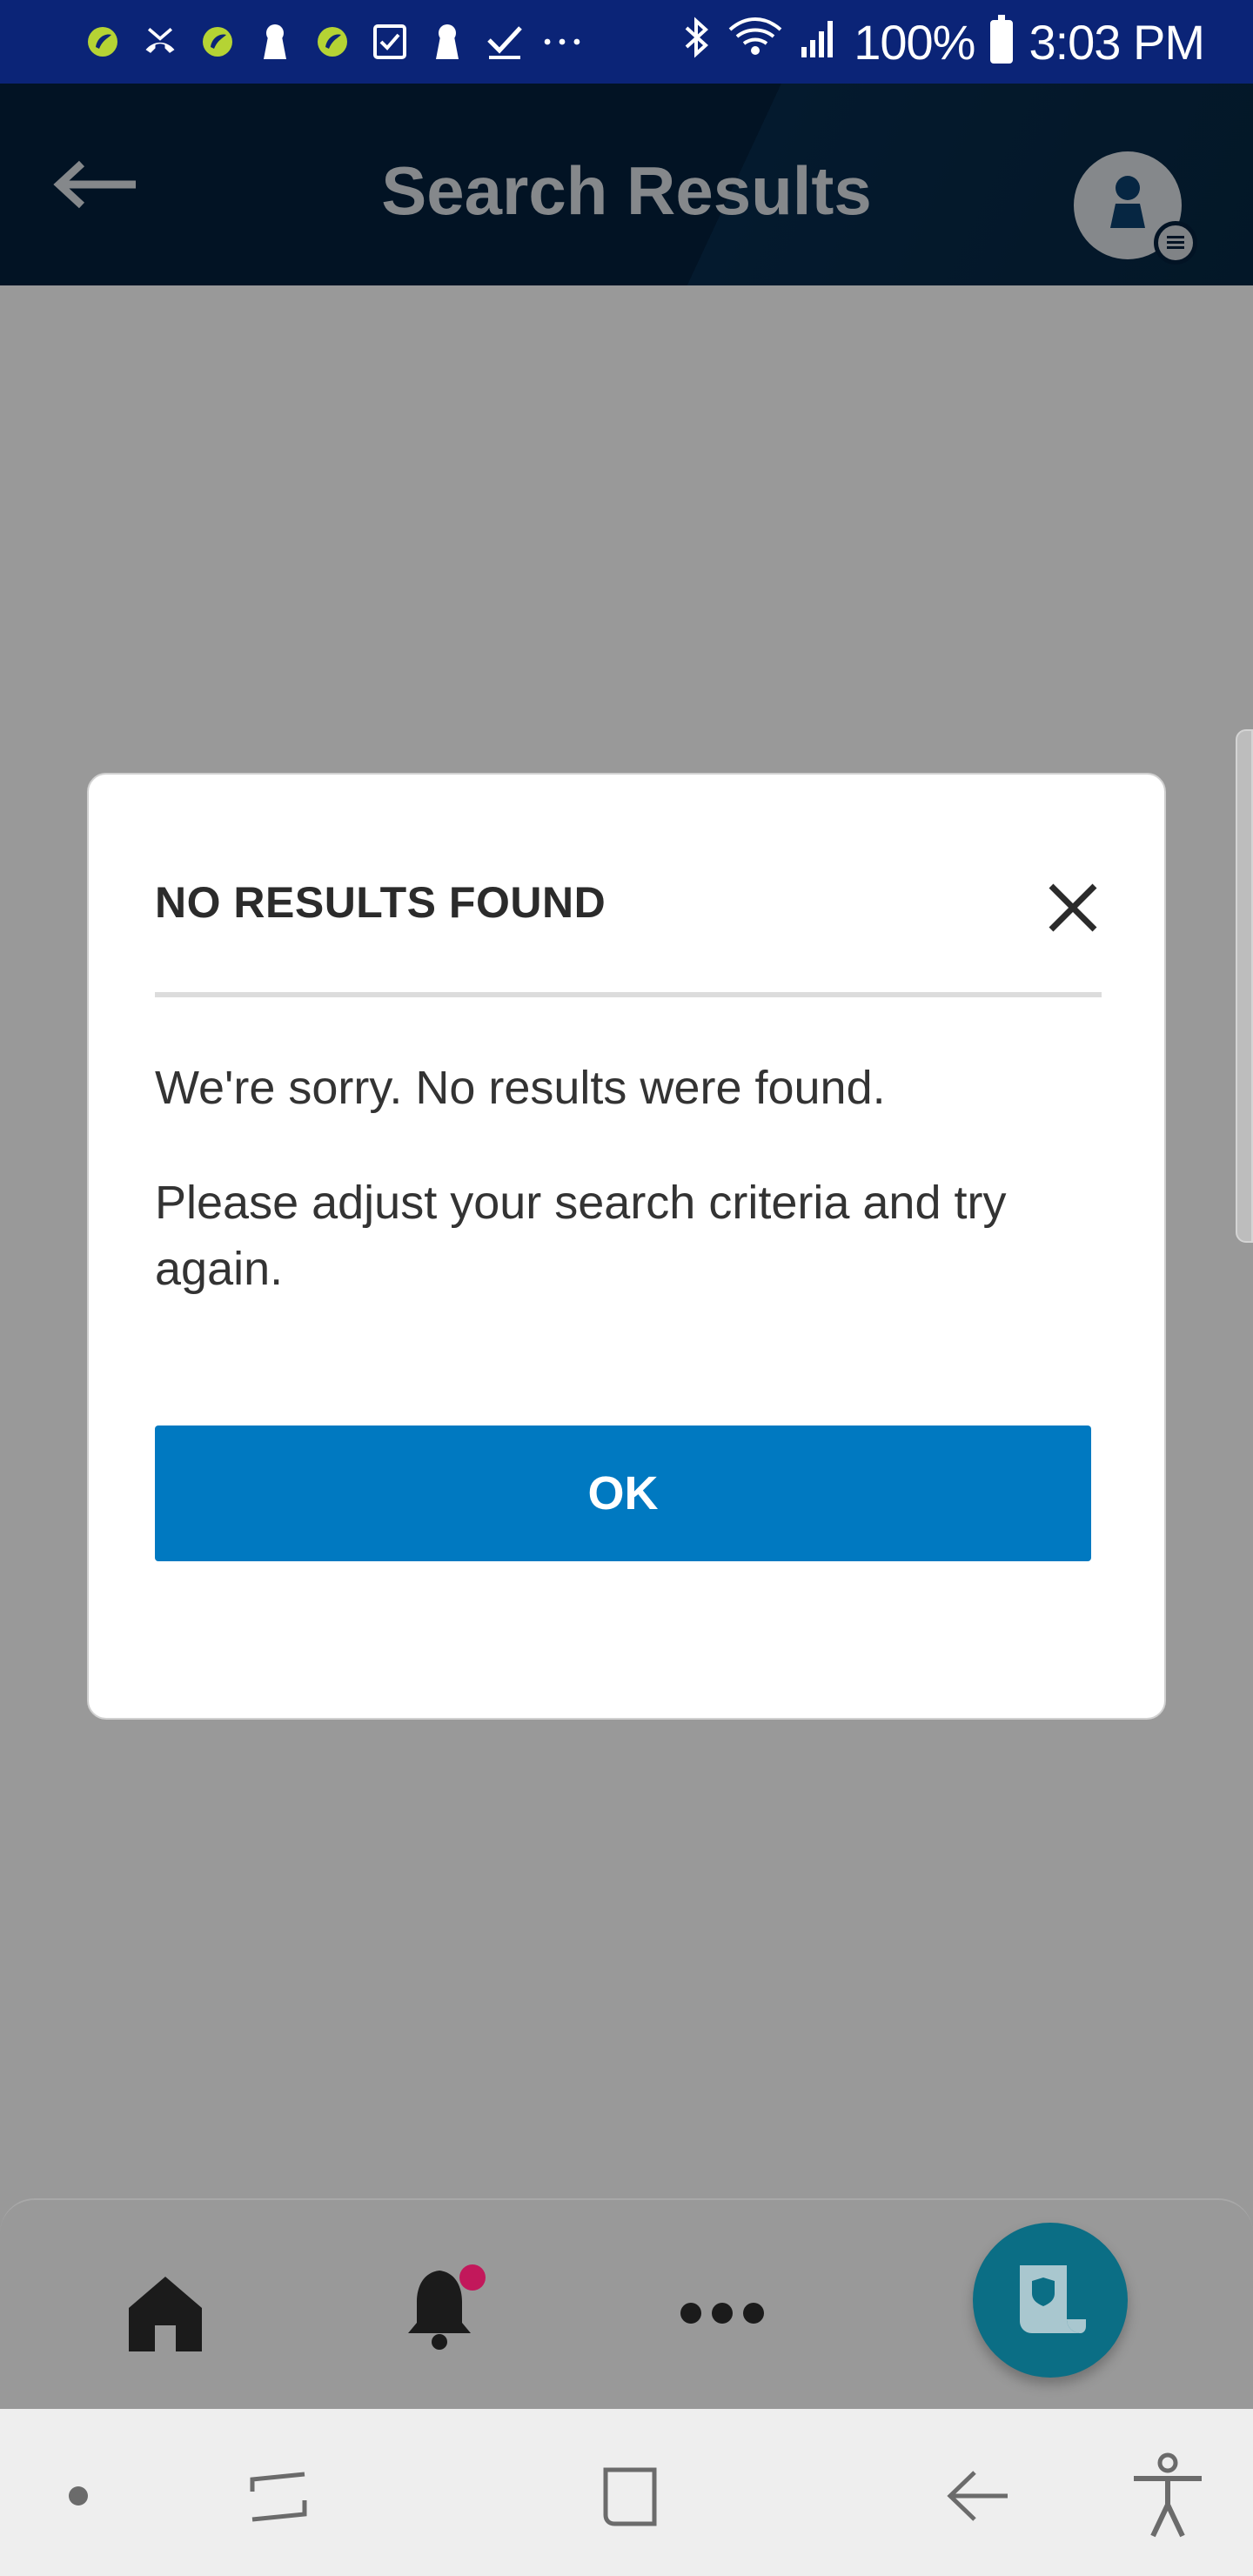 The height and width of the screenshot is (2576, 1253). I want to click on bluetooth-icon, so click(697, 42).